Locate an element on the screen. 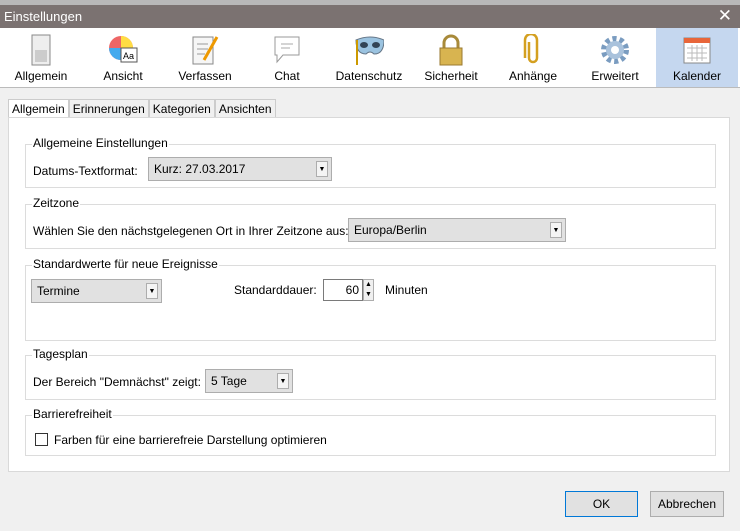 The height and width of the screenshot is (531, 740). pane-label: Verfassen is located at coordinates (205, 76).